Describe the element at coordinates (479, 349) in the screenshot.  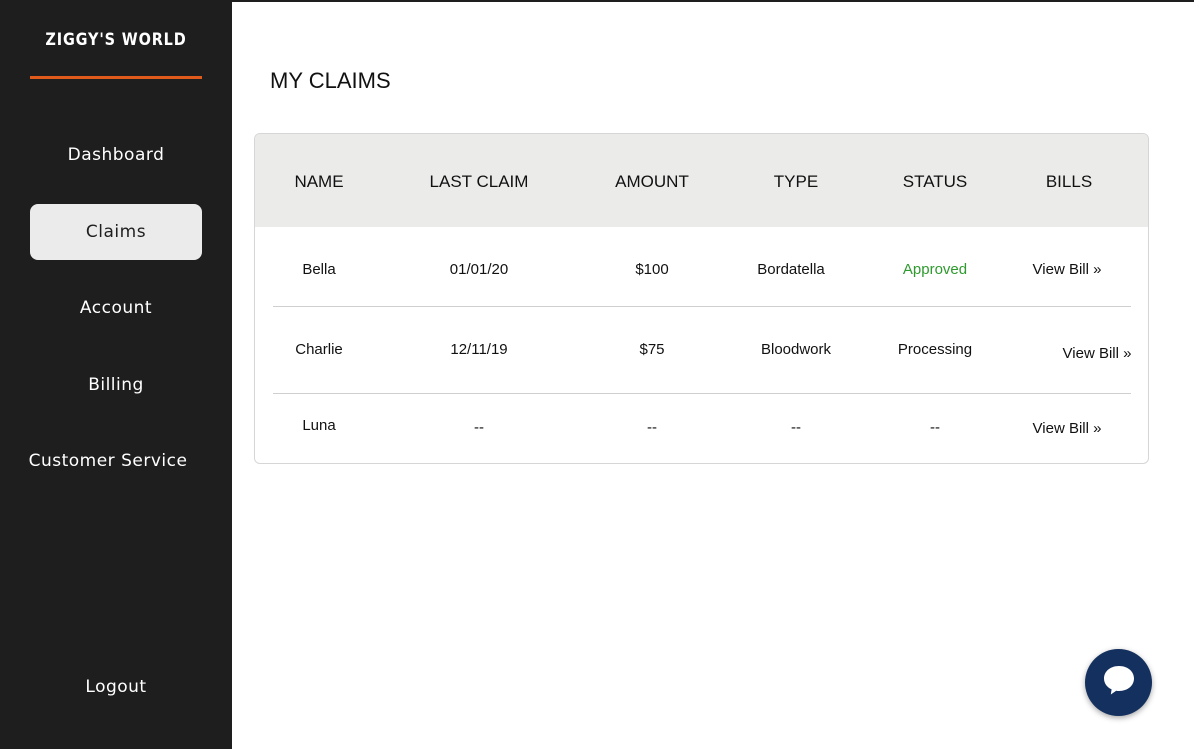
I see `cell-last-claim: 12/11/19` at that location.